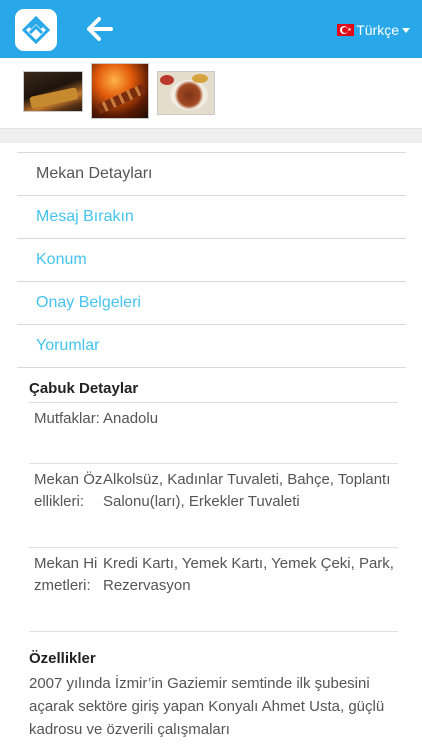 The height and width of the screenshot is (750, 422). Describe the element at coordinates (67, 418) in the screenshot. I see `detail-key: Mutfaklar:` at that location.